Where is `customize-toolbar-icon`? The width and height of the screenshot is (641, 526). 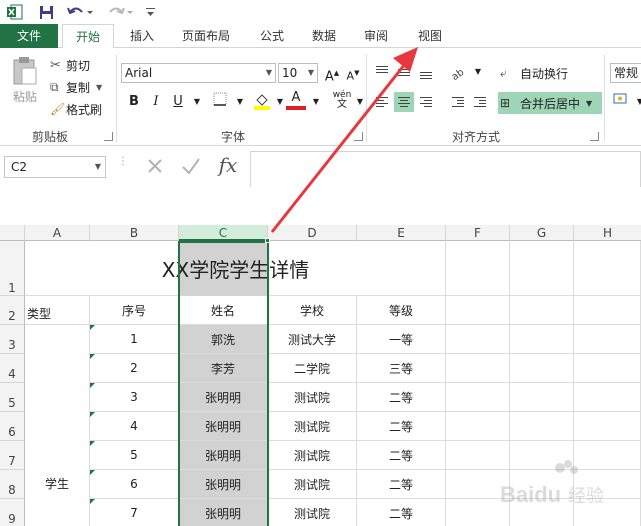 customize-toolbar-icon is located at coordinates (150, 12).